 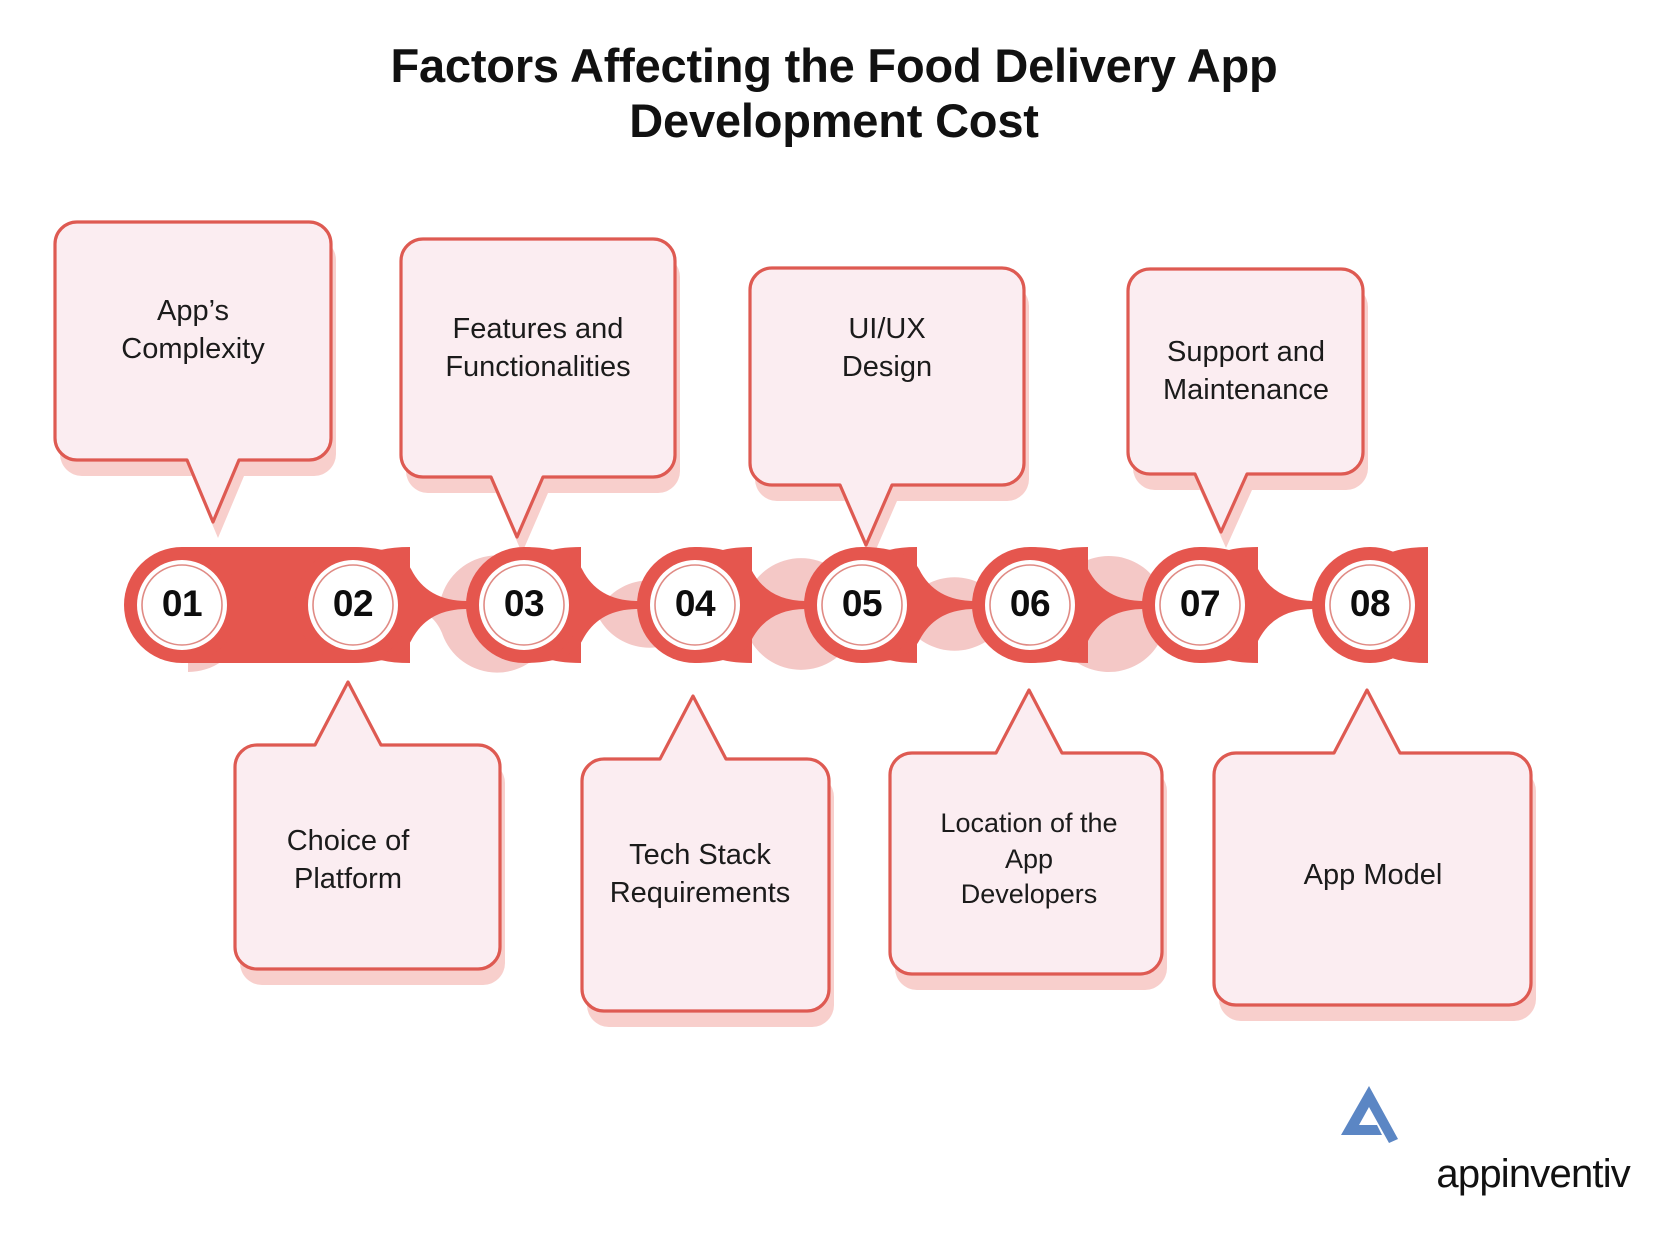 What do you see at coordinates (353, 604) in the screenshot?
I see `chain-number-02: 02` at bounding box center [353, 604].